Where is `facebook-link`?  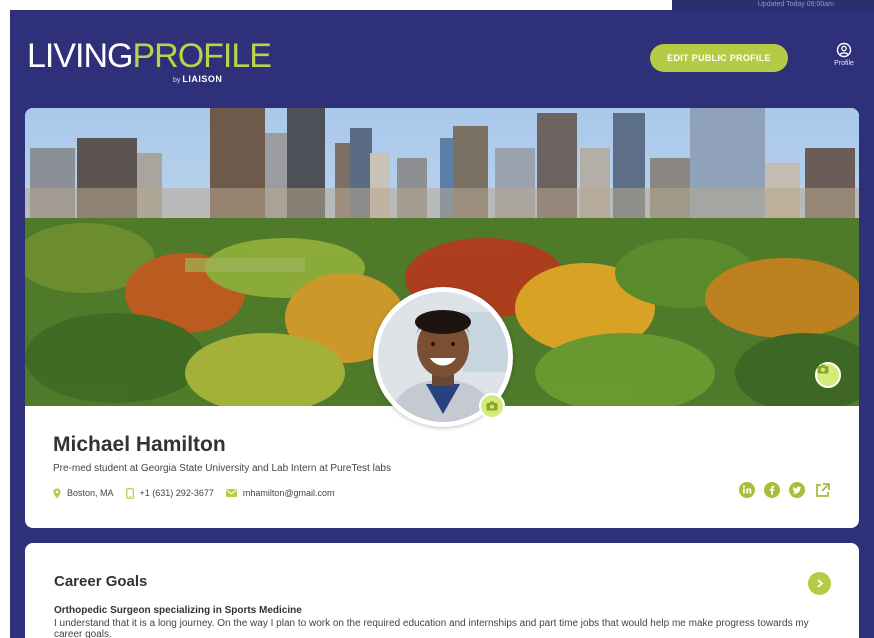 facebook-link is located at coordinates (772, 490).